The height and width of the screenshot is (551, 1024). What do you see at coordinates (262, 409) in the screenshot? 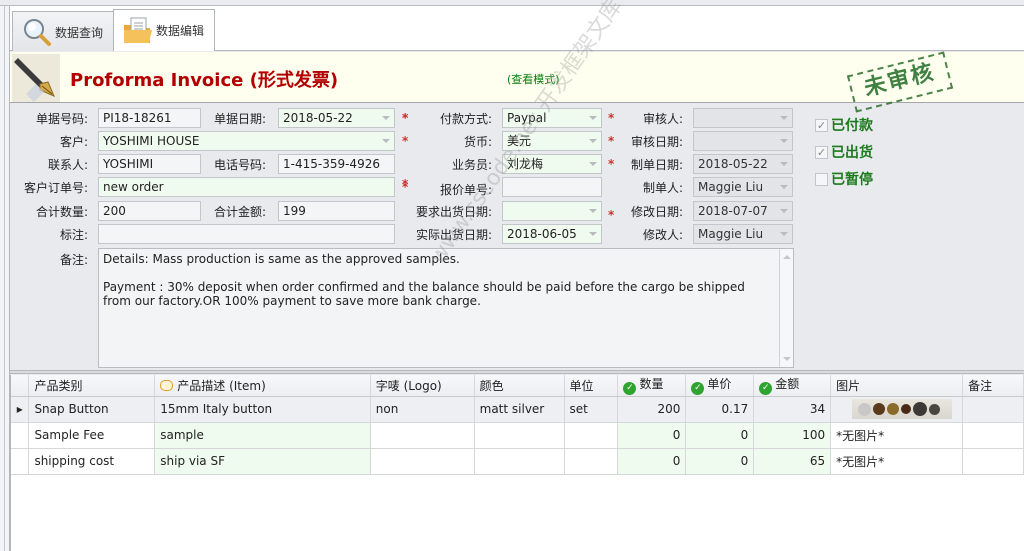
I see `cell-item: 15mm Italy button` at bounding box center [262, 409].